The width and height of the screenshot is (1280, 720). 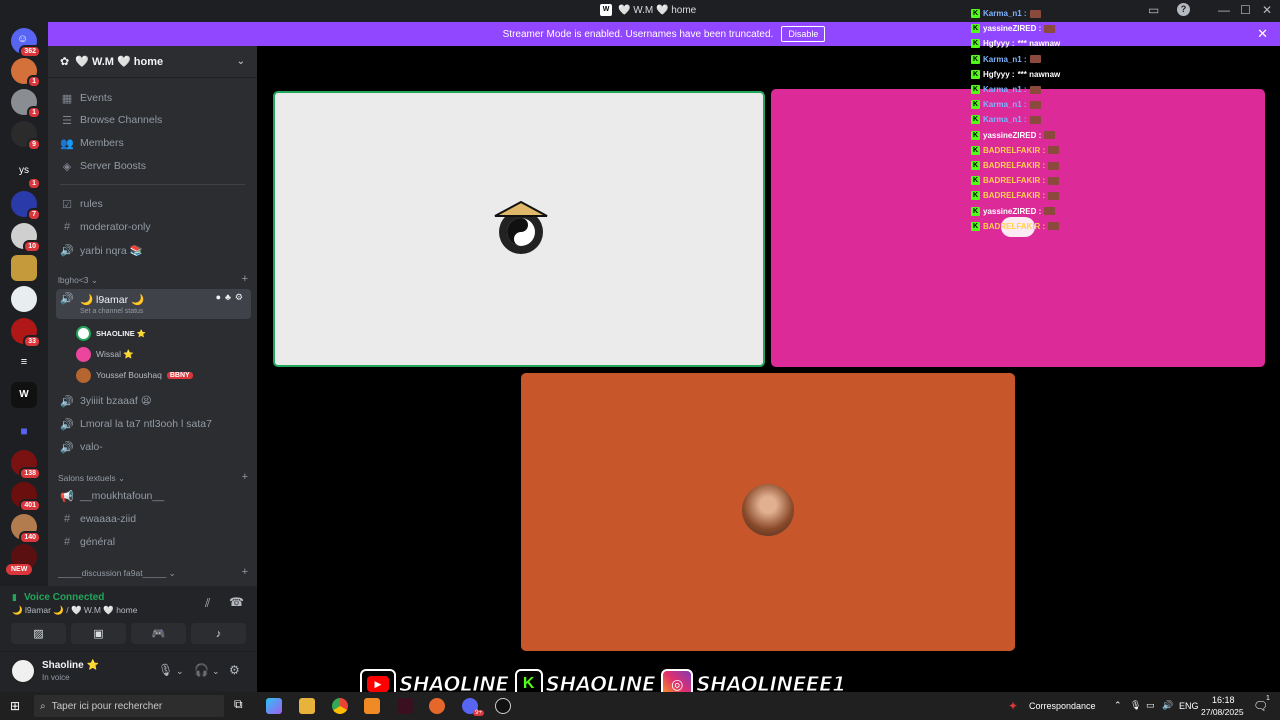 I want to click on chat-message: K BADRELFAKIR :, so click(x=1015, y=165).